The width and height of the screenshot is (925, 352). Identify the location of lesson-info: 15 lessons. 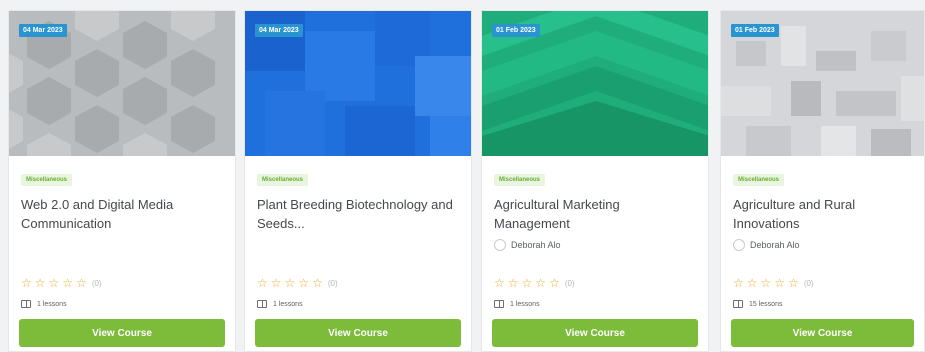
(757, 304).